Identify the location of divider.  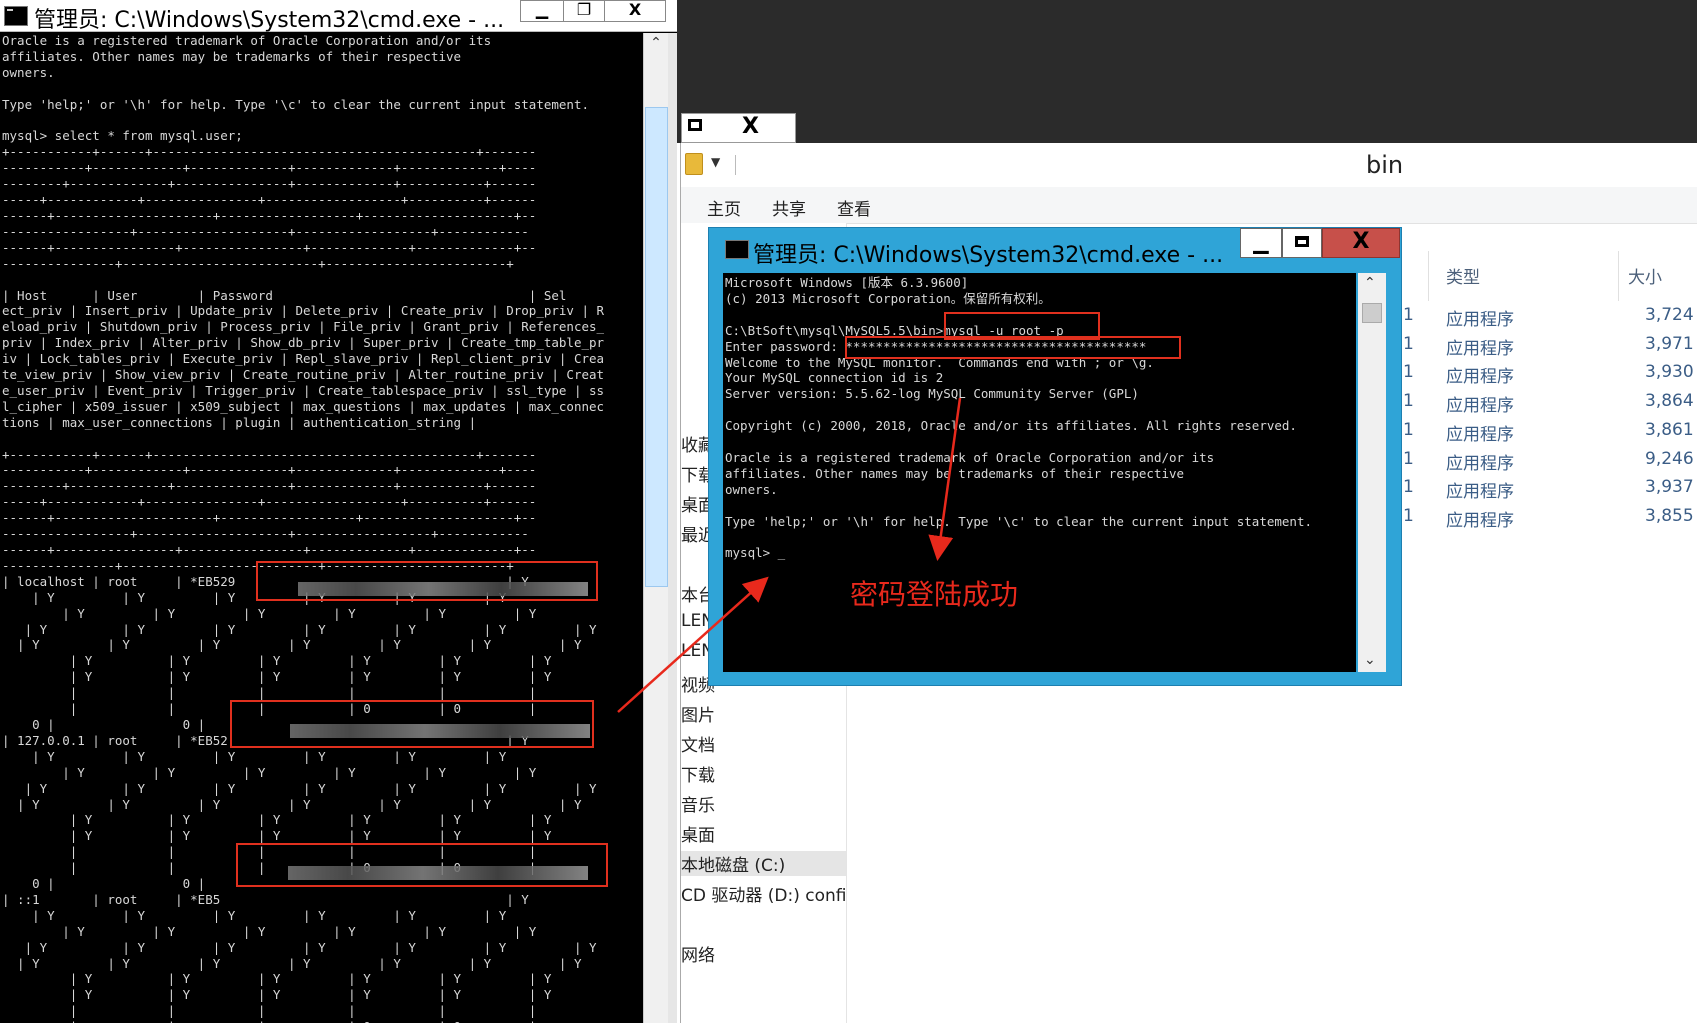
(735, 165).